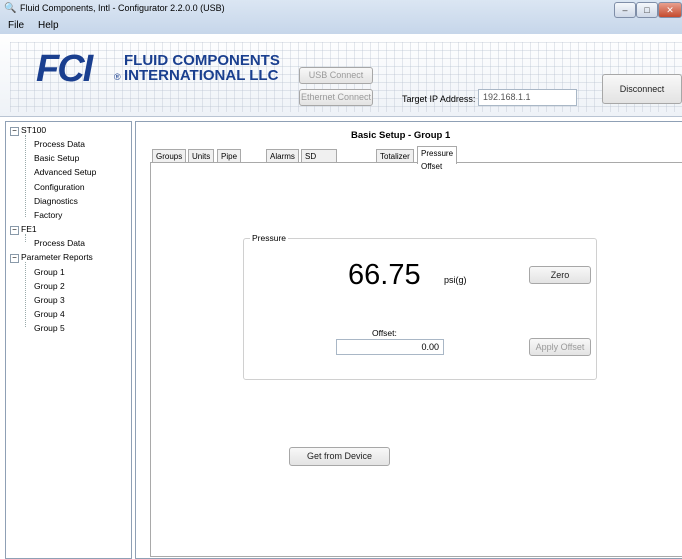  I want to click on tree-node-st100: ST100, so click(33, 130).